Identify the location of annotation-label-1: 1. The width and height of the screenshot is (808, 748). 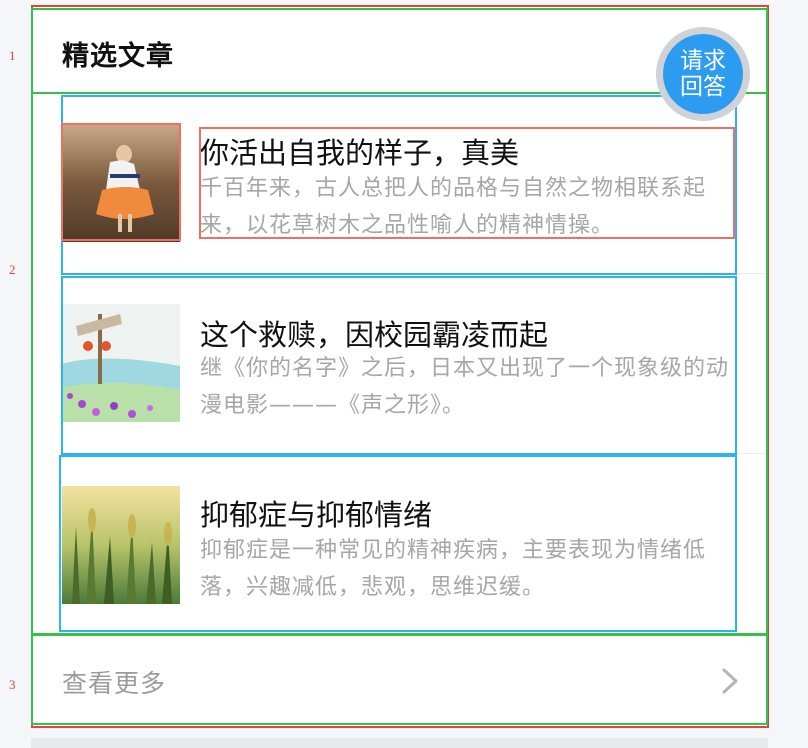
(12, 55).